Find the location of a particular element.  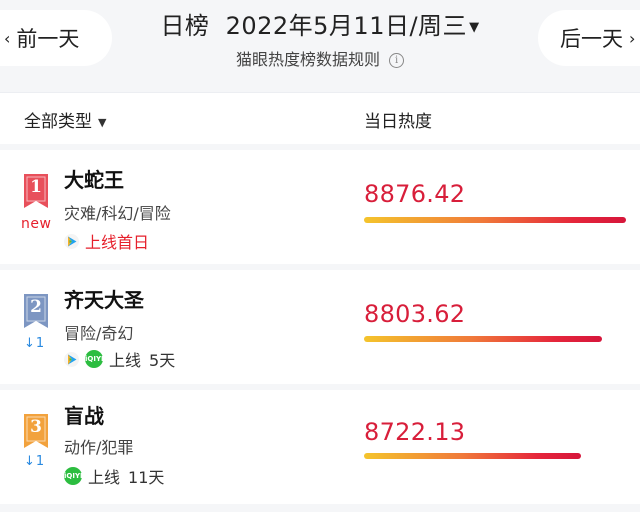

next-day-label: 后一天 is located at coordinates (591, 39).